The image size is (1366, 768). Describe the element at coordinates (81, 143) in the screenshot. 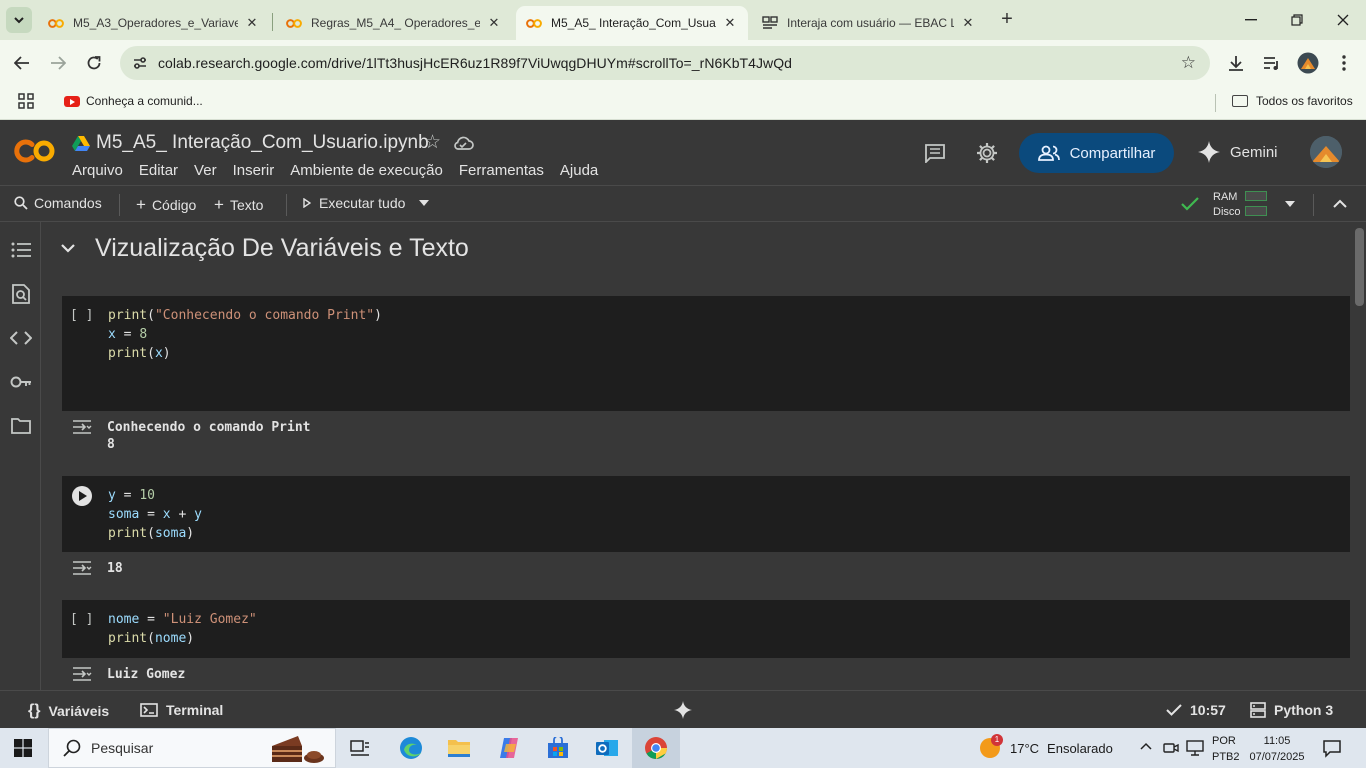

I see `google-drive-icon` at that location.